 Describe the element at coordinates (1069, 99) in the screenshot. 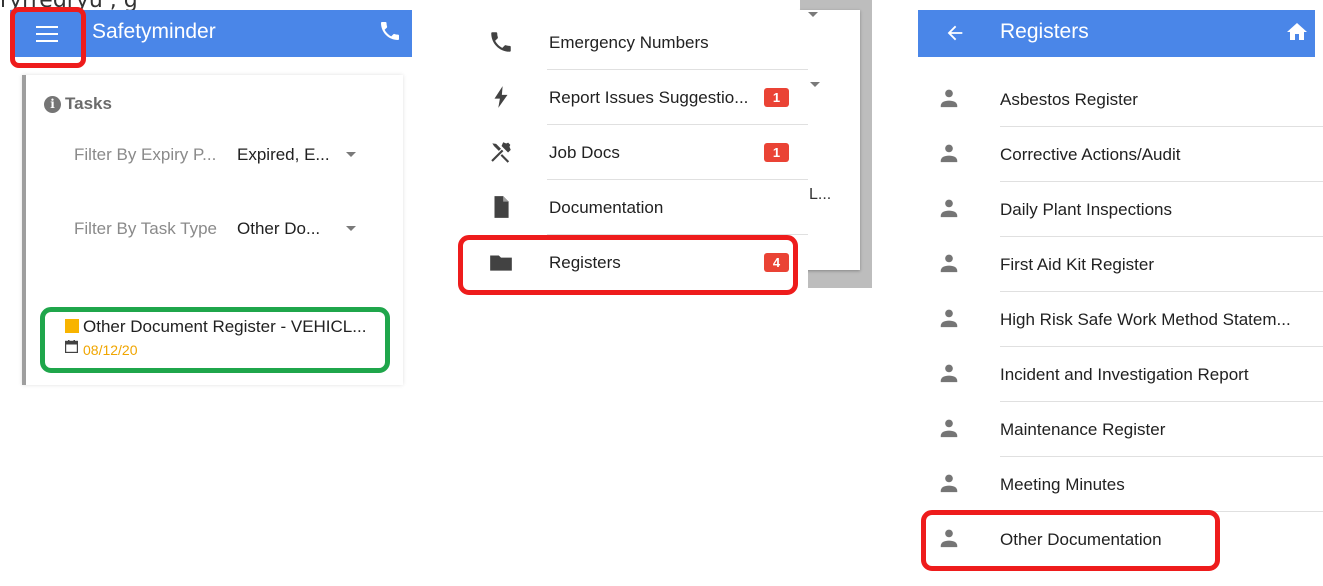

I see `register-item-label: Asbestos Register` at that location.